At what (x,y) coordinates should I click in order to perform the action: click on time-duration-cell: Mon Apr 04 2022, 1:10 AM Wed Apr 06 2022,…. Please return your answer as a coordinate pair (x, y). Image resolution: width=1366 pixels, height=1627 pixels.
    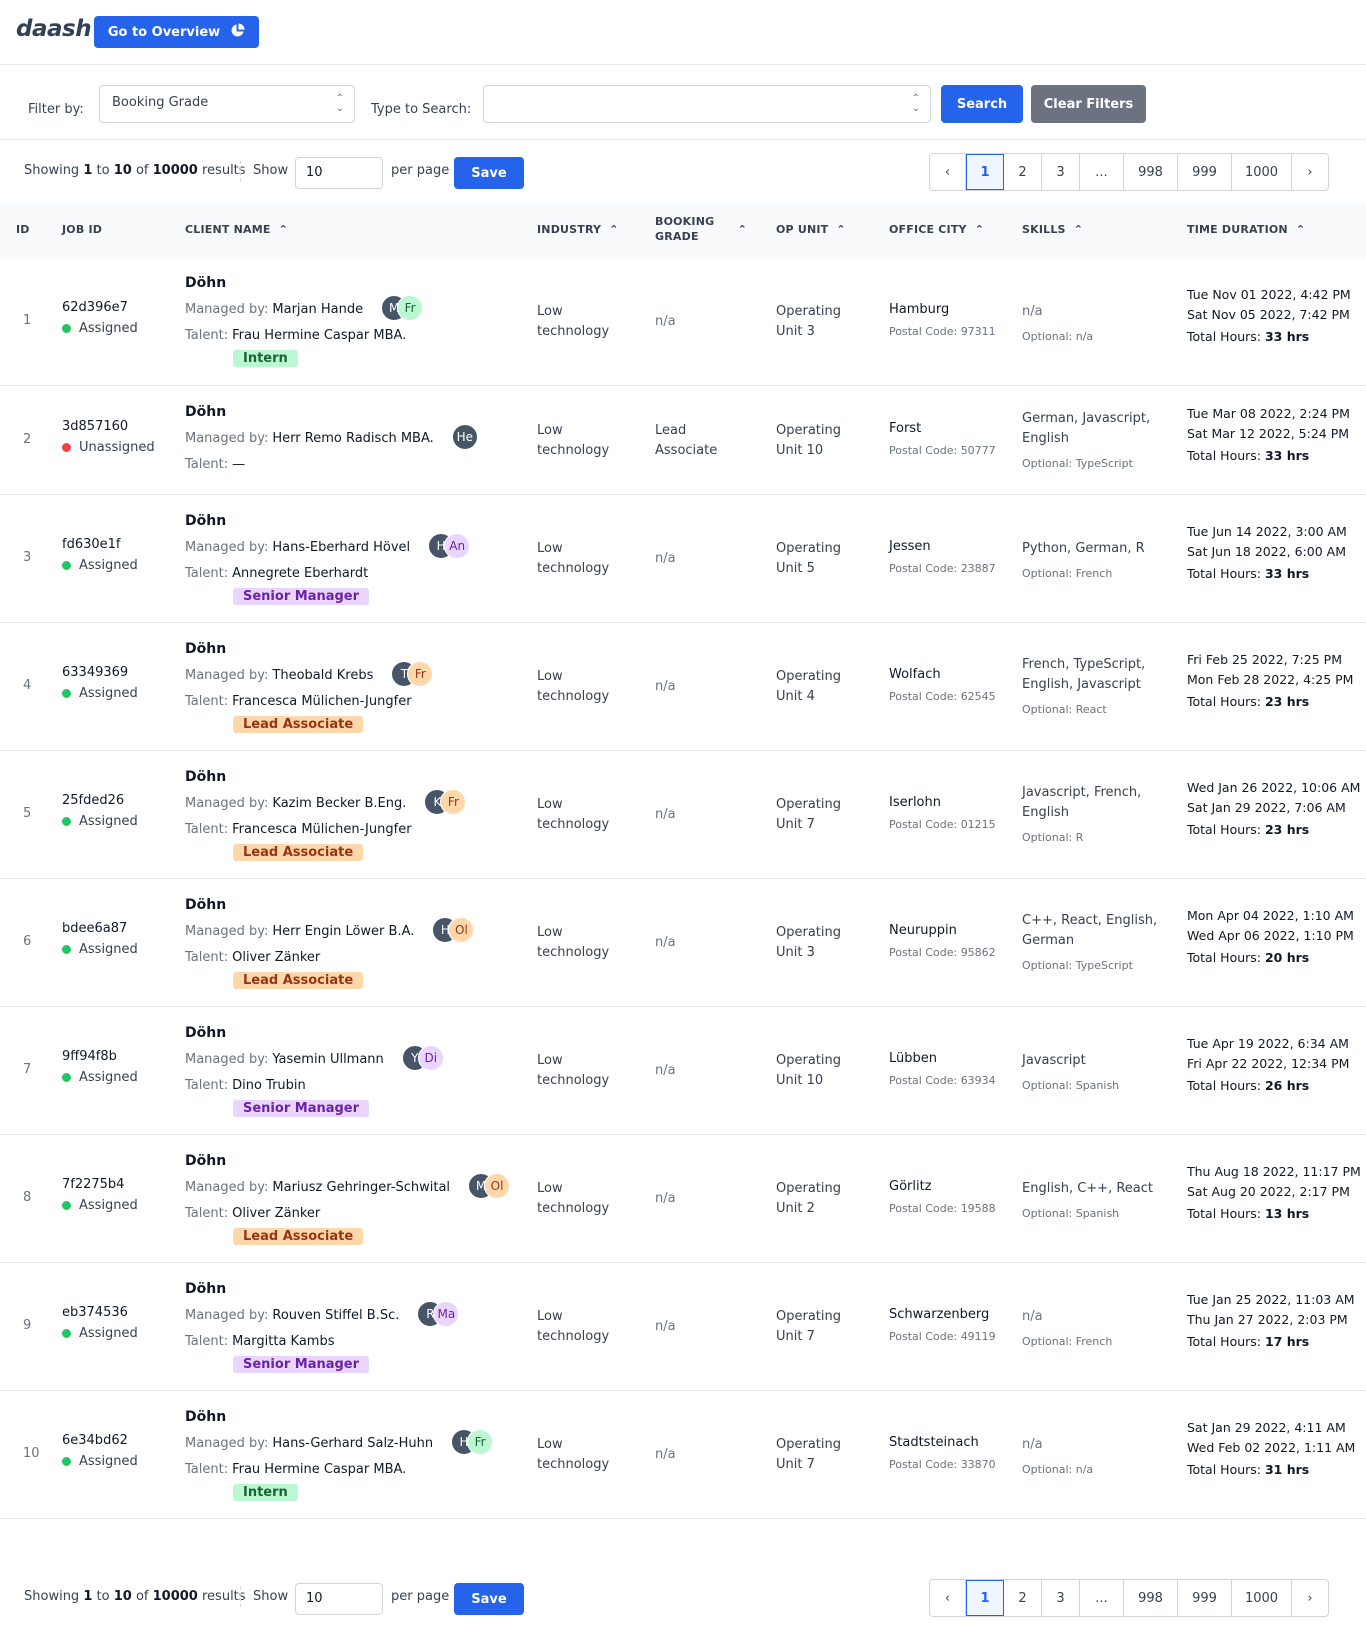
    Looking at the image, I should click on (1270, 937).